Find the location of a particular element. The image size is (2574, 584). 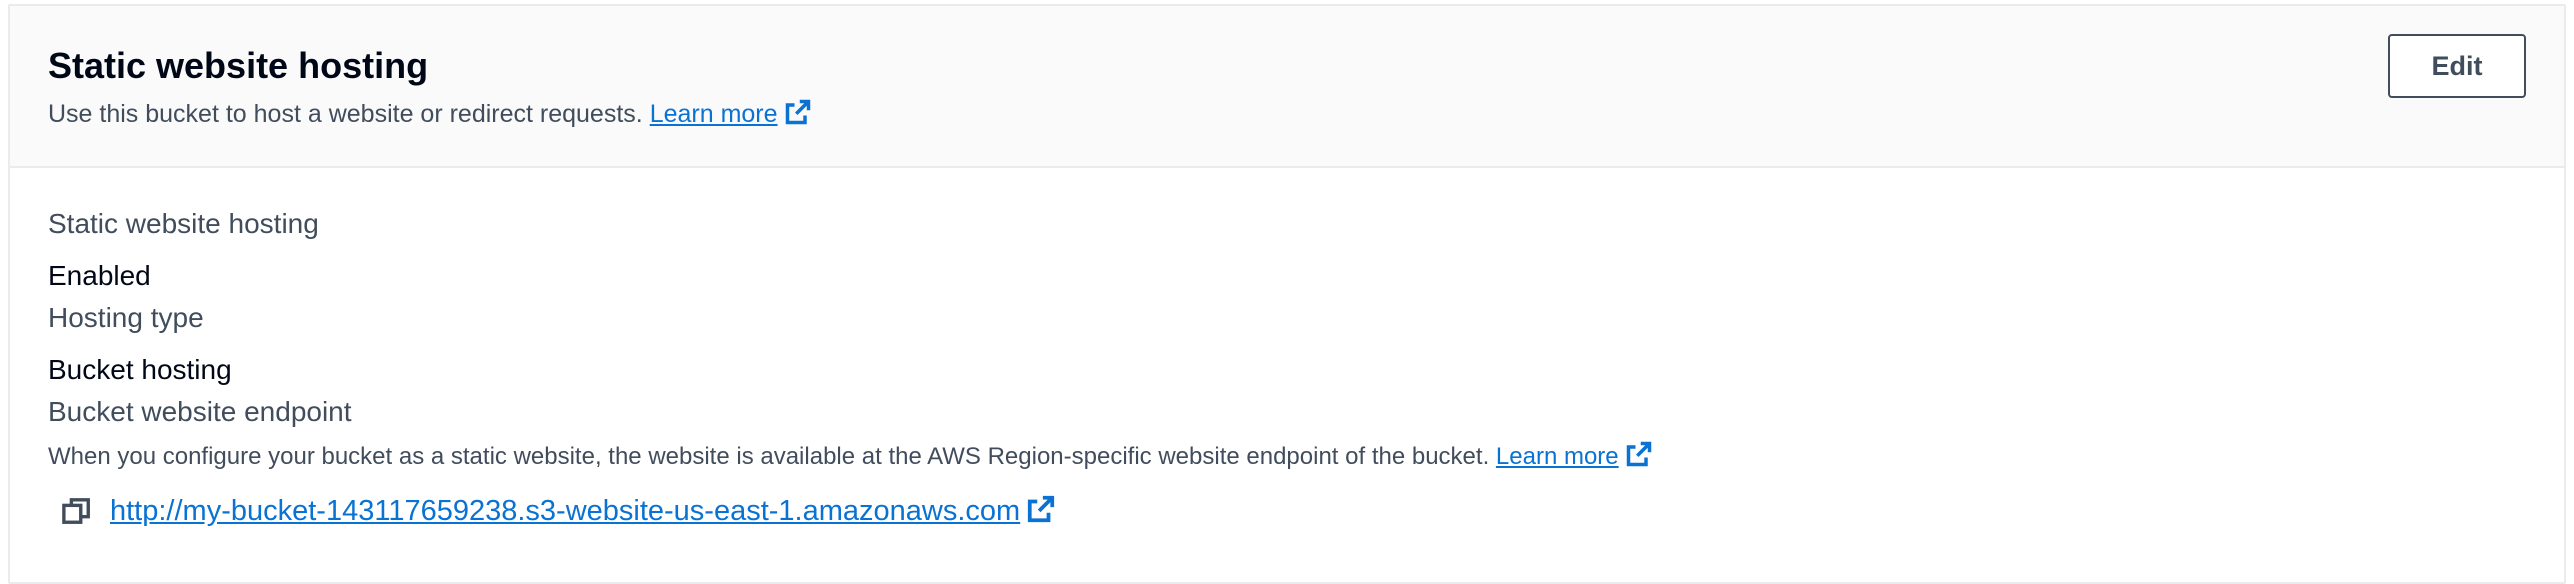

hosting-type-value: Bucket hosting is located at coordinates (140, 369).